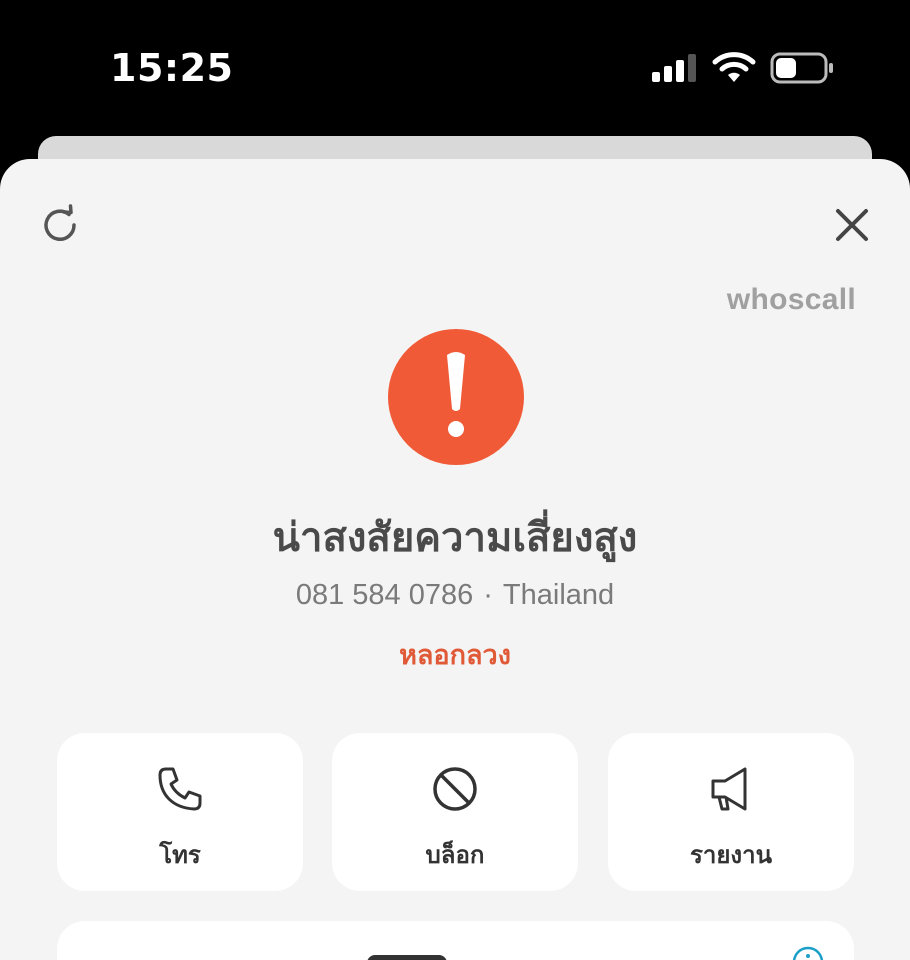 The height and width of the screenshot is (960, 910). What do you see at coordinates (791, 299) in the screenshot?
I see `brand-logo: whoscall` at bounding box center [791, 299].